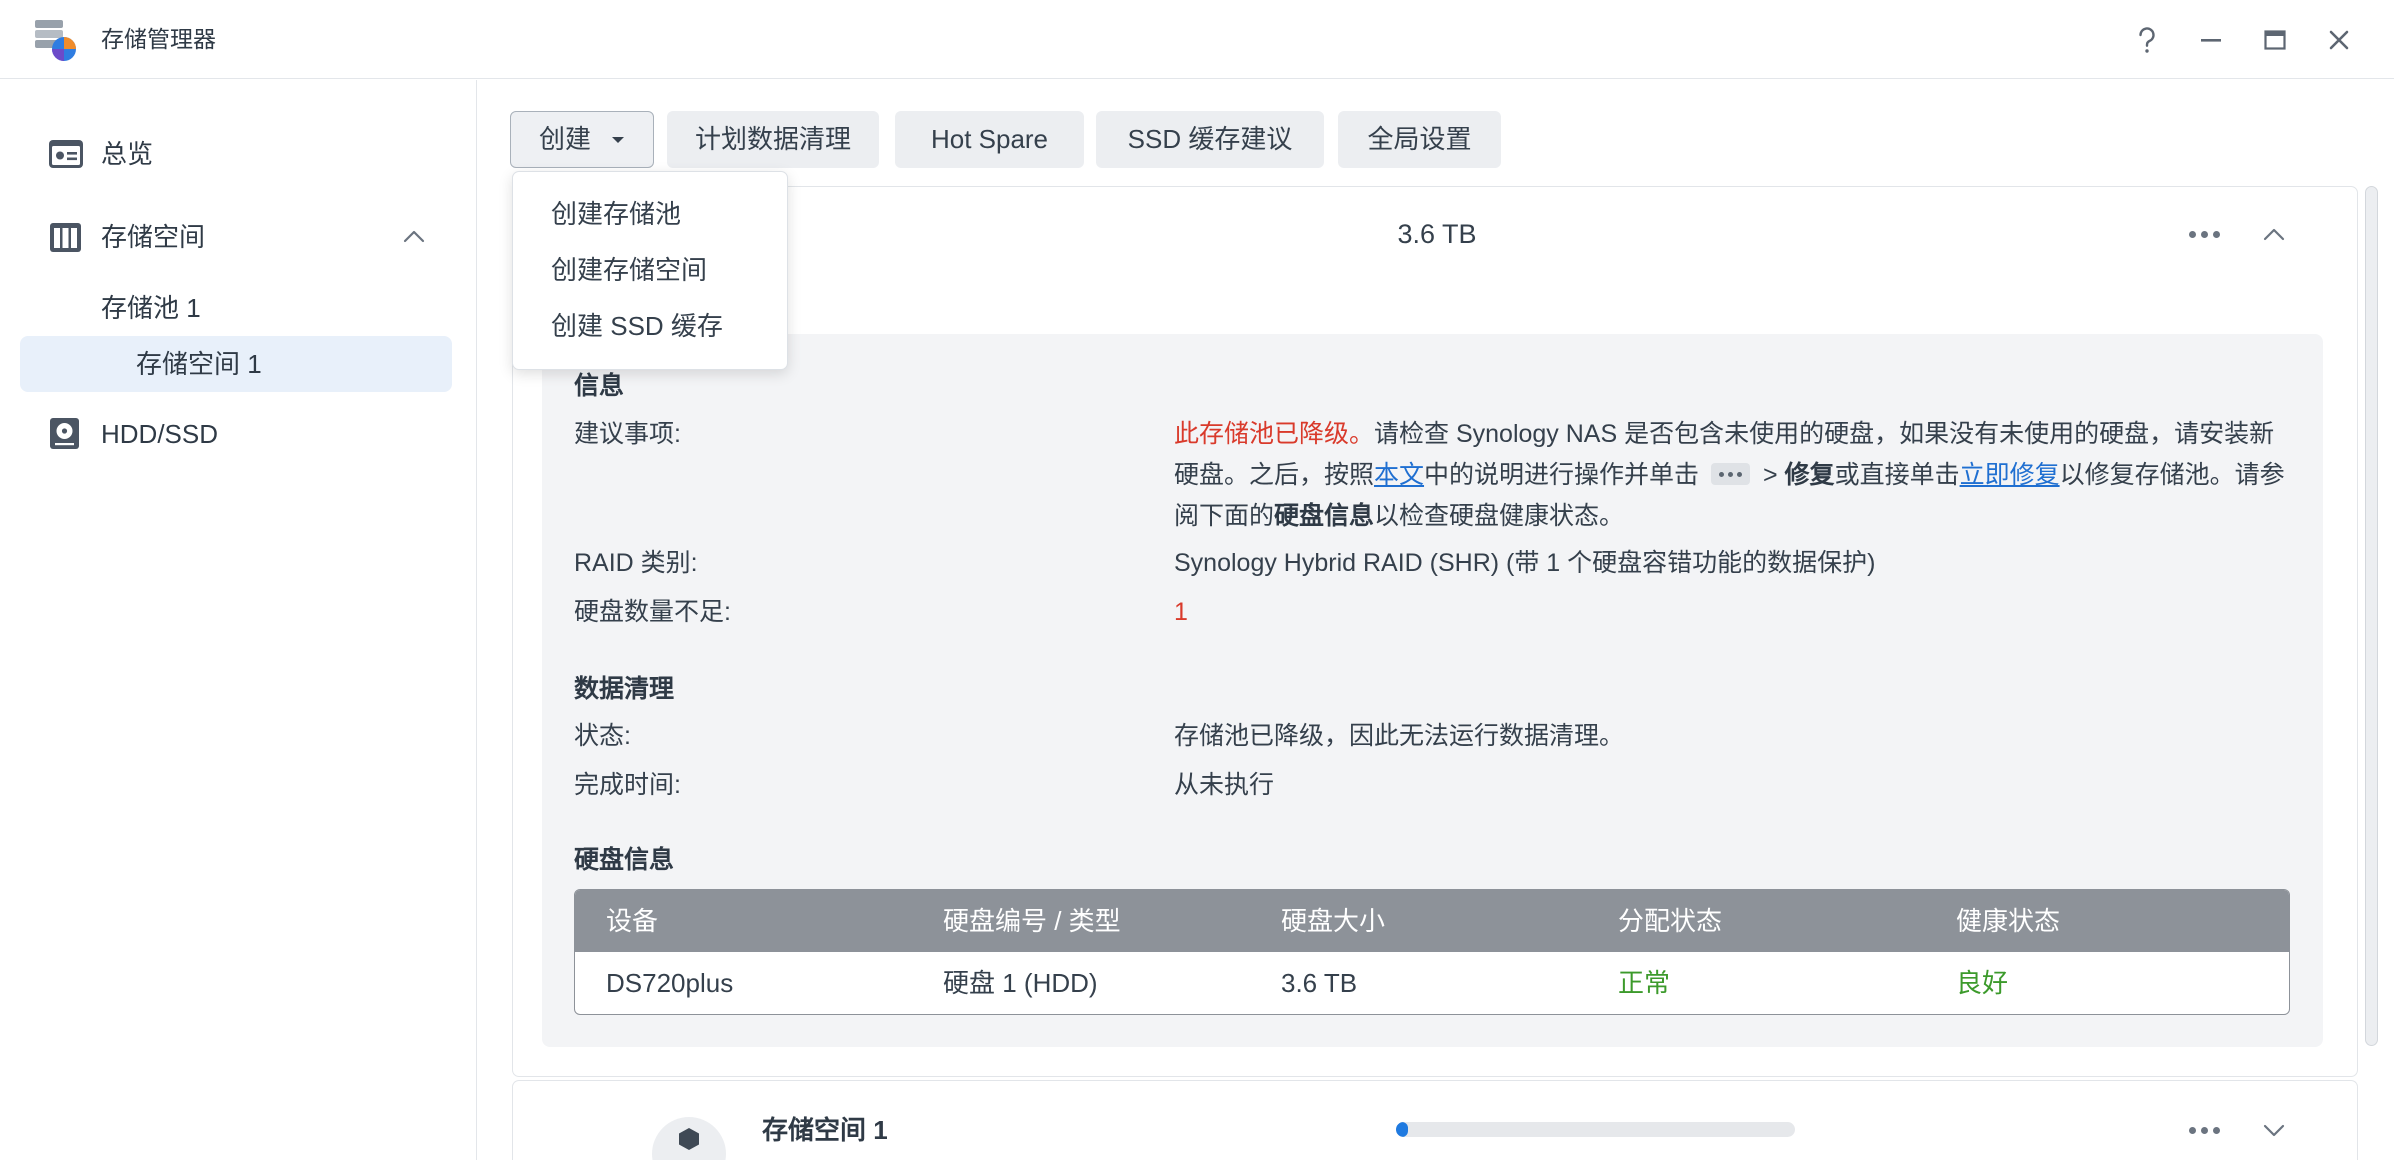 The width and height of the screenshot is (2394, 1160). Describe the element at coordinates (236, 308) in the screenshot. I see `sidebar-item-storage-pool-1: 存储池 1` at that location.